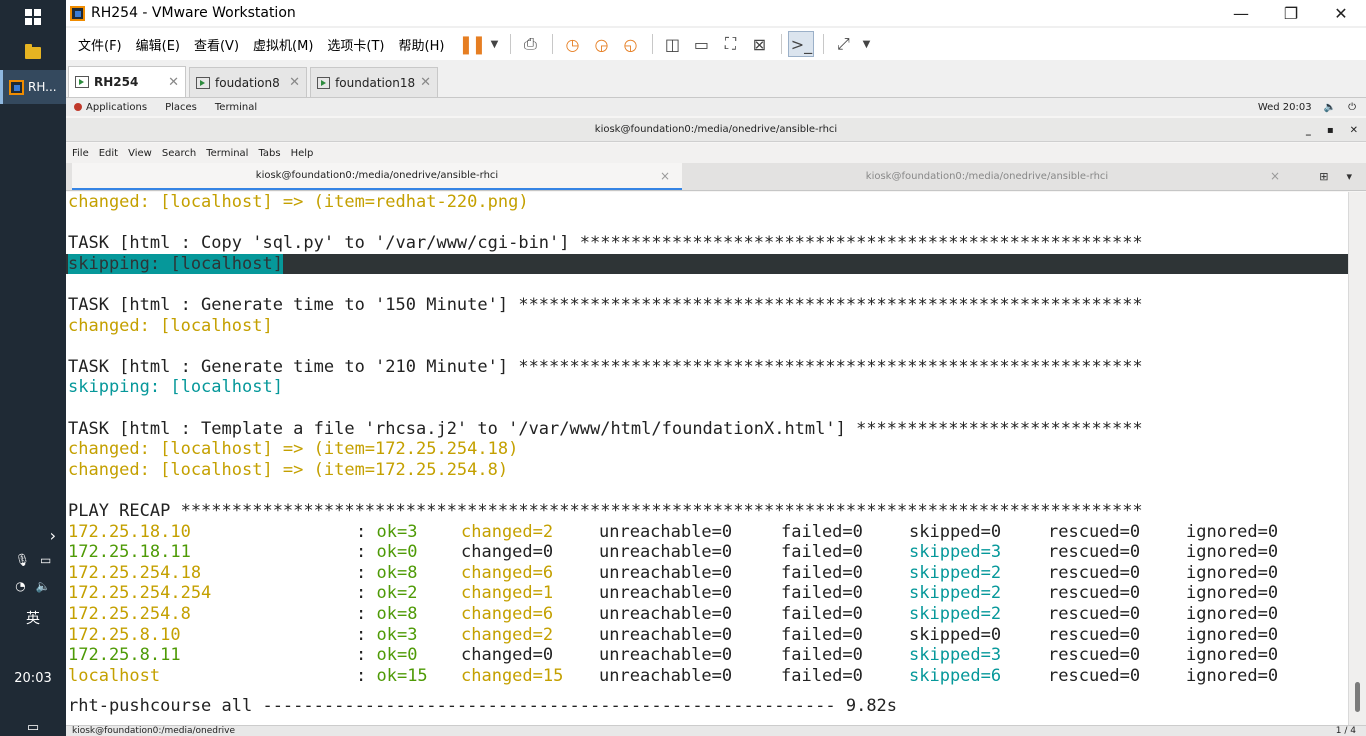  I want to click on input-method-indicator: 英, so click(33, 618).